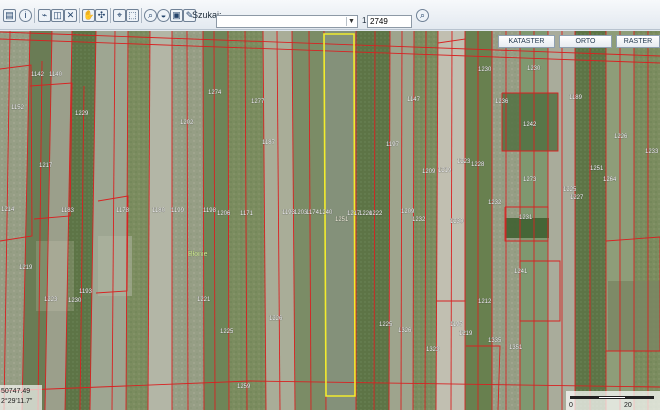 This screenshot has height=410, width=660. Describe the element at coordinates (379, 21) in the screenshot. I see `scale-value: 2749` at that location.